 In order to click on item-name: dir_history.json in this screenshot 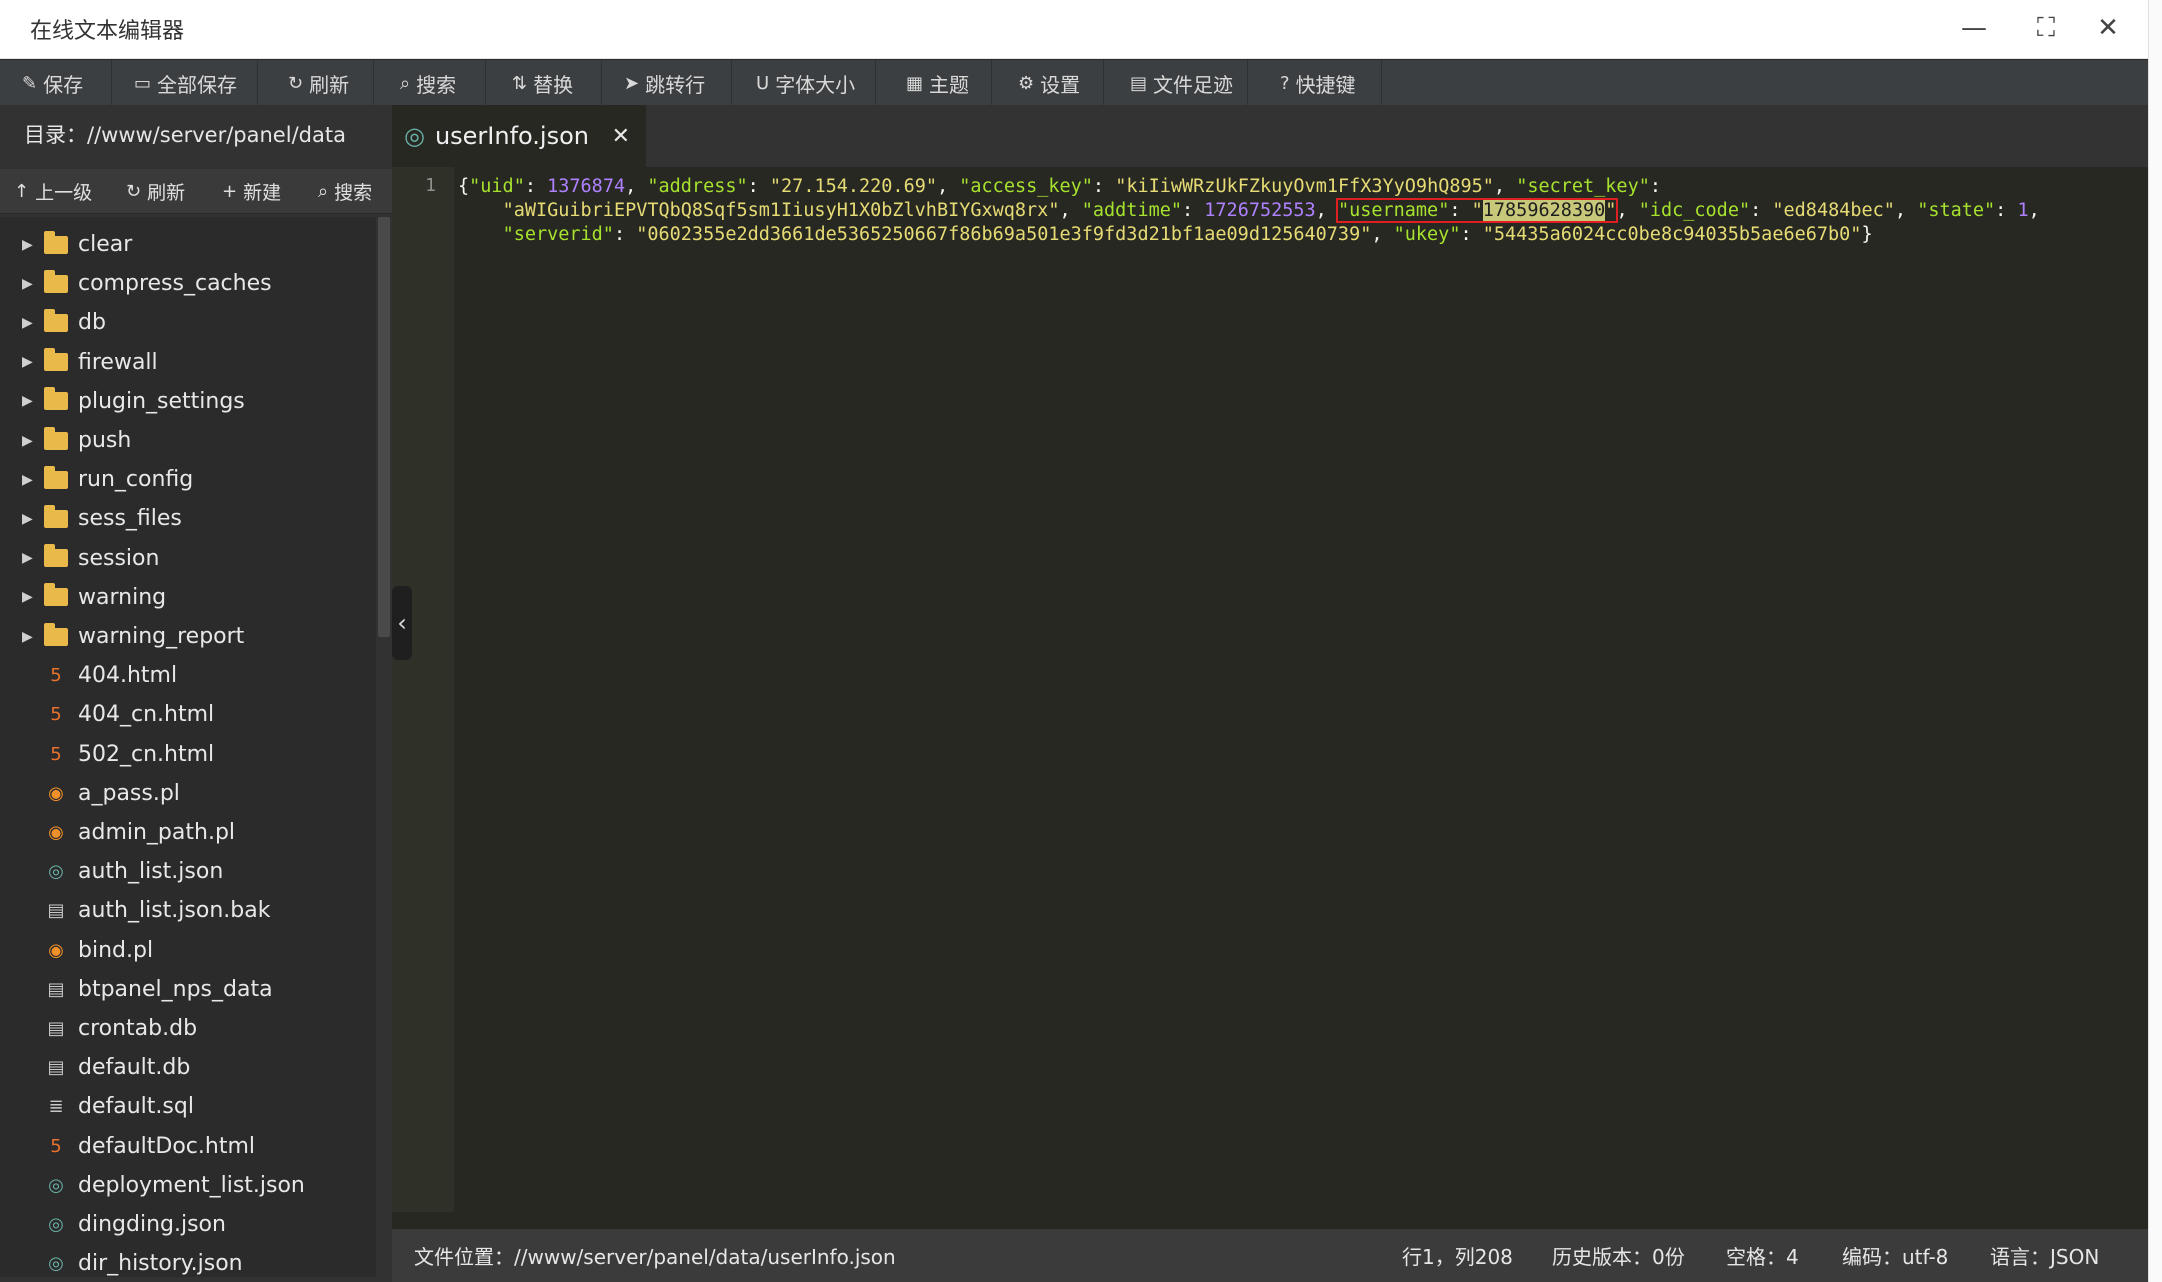, I will do `click(160, 1264)`.